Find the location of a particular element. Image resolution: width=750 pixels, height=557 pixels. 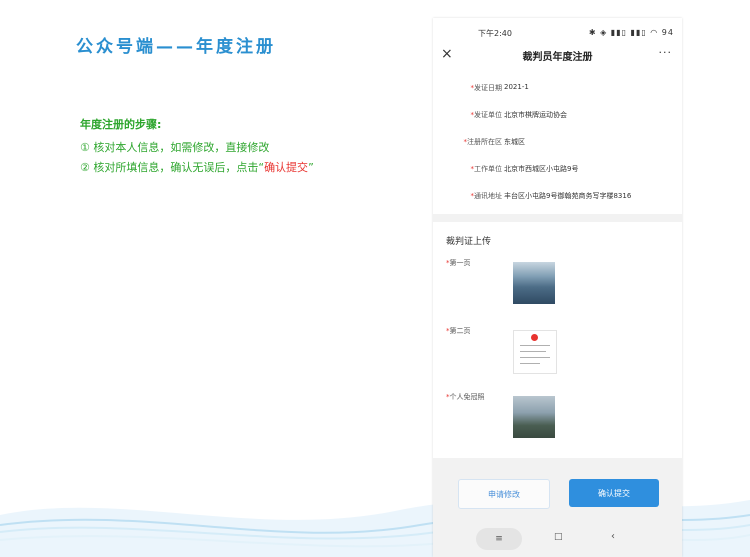

upload-section-title: 裁判证上传 is located at coordinates (469, 242).